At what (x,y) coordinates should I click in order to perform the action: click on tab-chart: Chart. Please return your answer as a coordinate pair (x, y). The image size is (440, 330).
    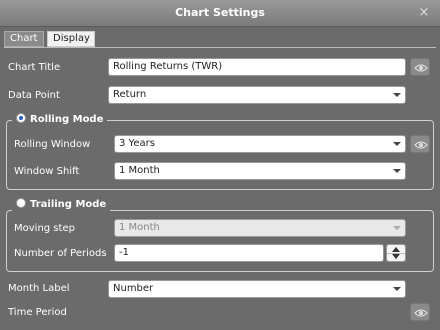
    Looking at the image, I should click on (24, 39).